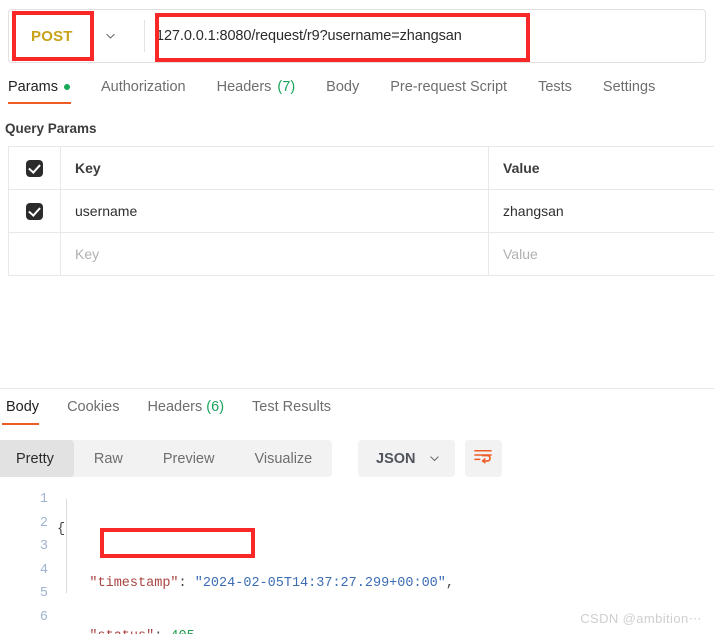 The width and height of the screenshot is (714, 634). I want to click on http-method-selector: POST, so click(76, 36).